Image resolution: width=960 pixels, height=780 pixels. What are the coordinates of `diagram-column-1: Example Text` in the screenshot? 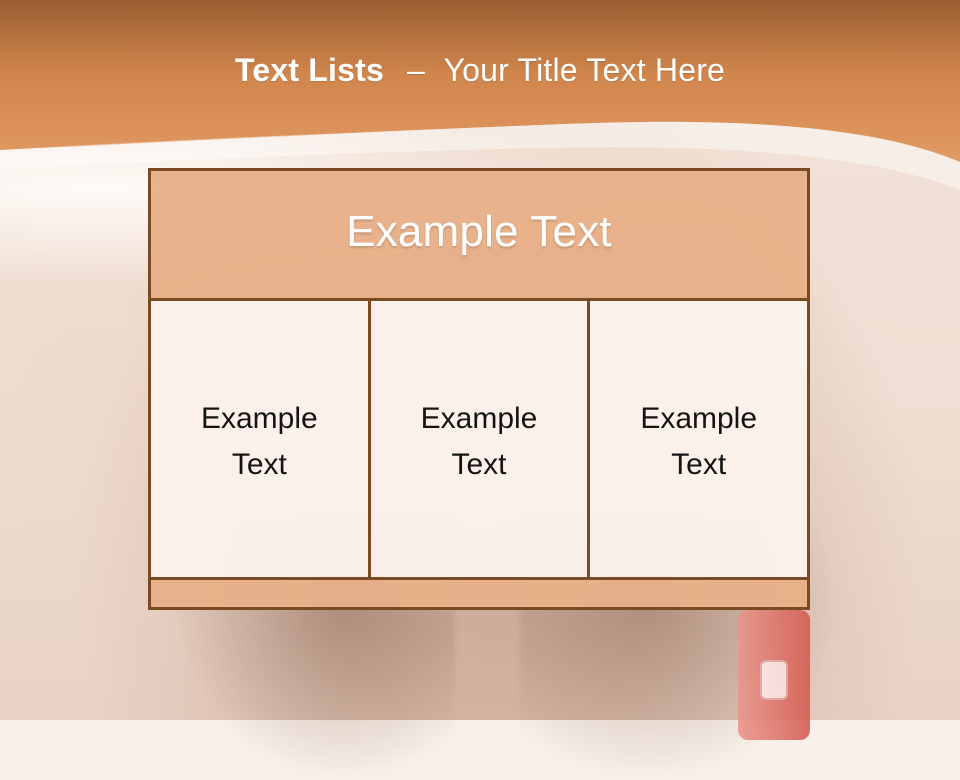 It's located at (261, 439).